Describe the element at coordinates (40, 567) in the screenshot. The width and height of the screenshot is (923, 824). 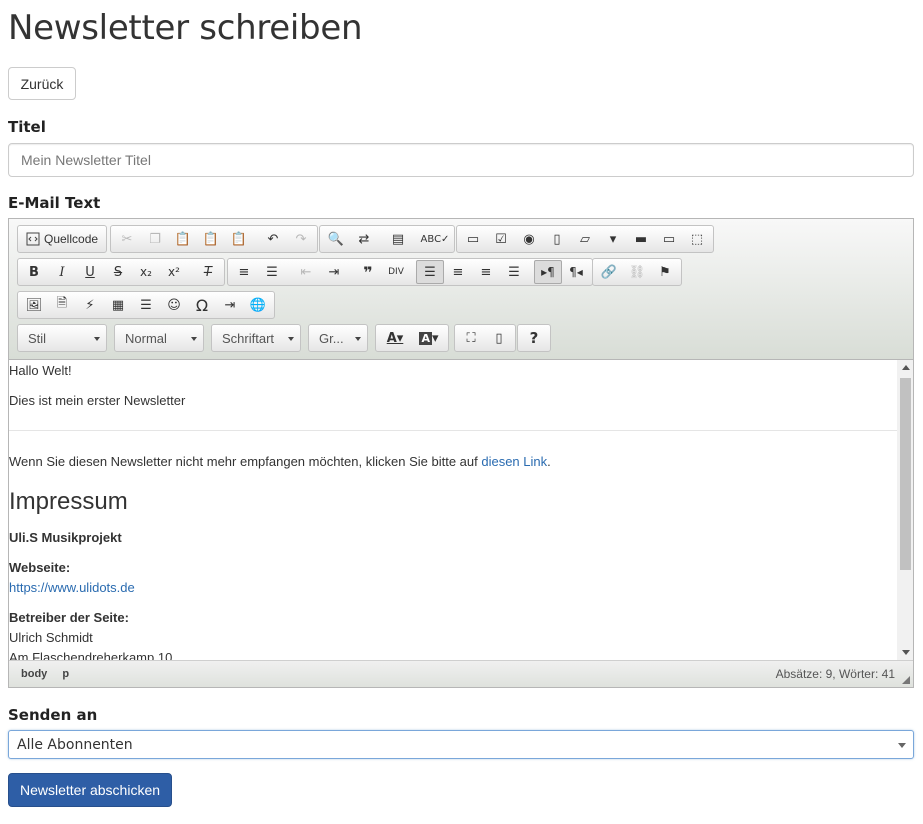
I see `website-label: Webseite:` at that location.